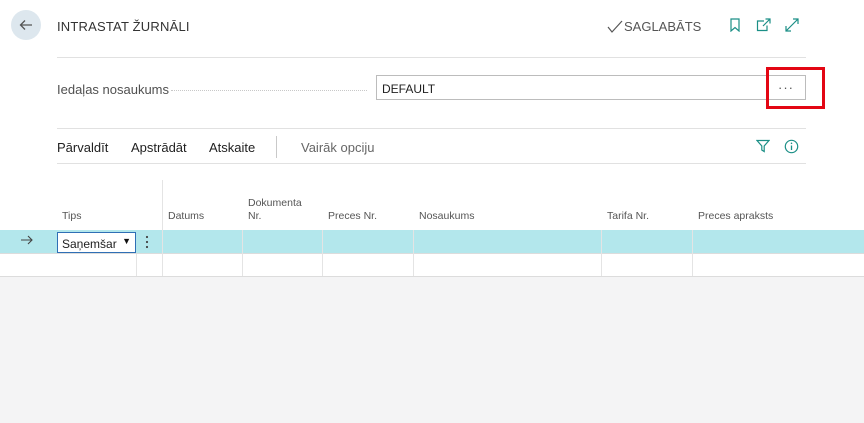 The width and height of the screenshot is (864, 423). What do you see at coordinates (735, 216) in the screenshot?
I see `column-header-preces-apraksts: Preces apraksts` at bounding box center [735, 216].